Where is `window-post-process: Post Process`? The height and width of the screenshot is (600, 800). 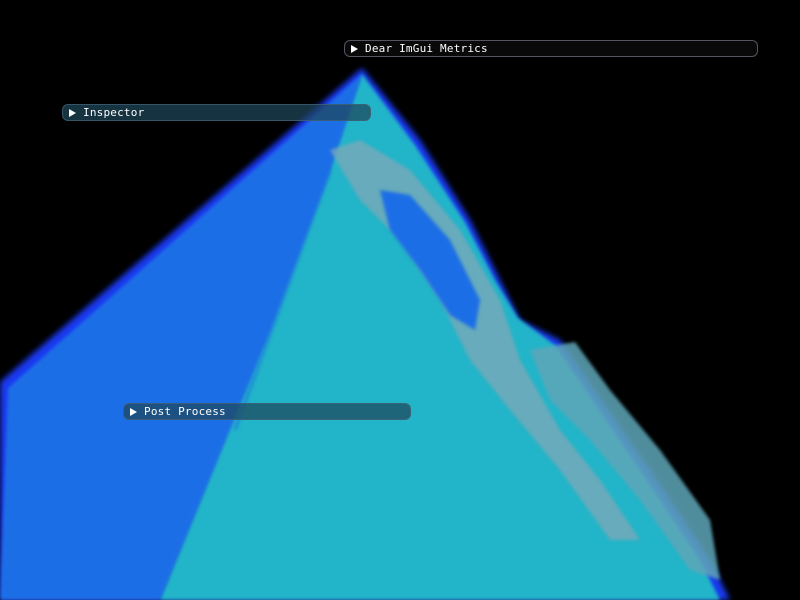
window-post-process: Post Process is located at coordinates (267, 411).